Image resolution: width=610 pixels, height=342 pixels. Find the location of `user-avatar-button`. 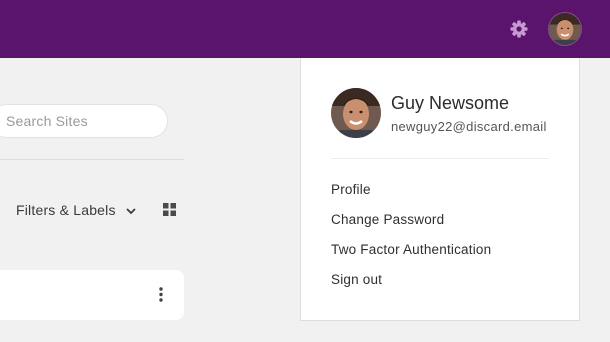

user-avatar-button is located at coordinates (565, 29).